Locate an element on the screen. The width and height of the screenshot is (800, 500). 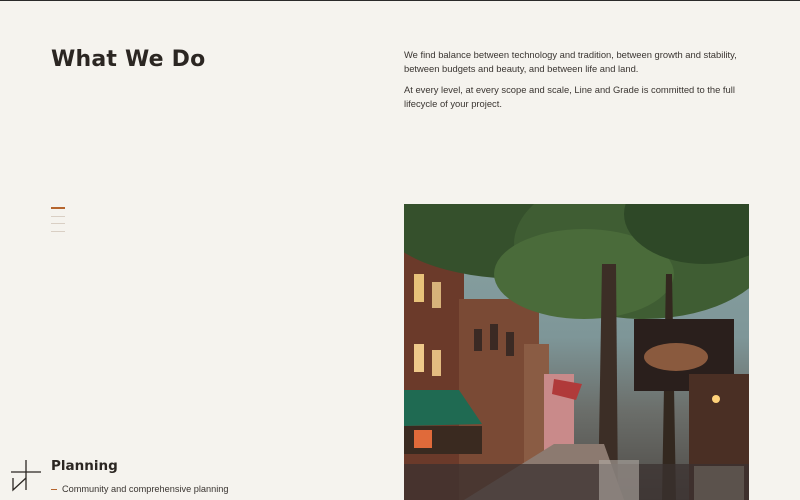
accent-dash is located at coordinates (54, 490).